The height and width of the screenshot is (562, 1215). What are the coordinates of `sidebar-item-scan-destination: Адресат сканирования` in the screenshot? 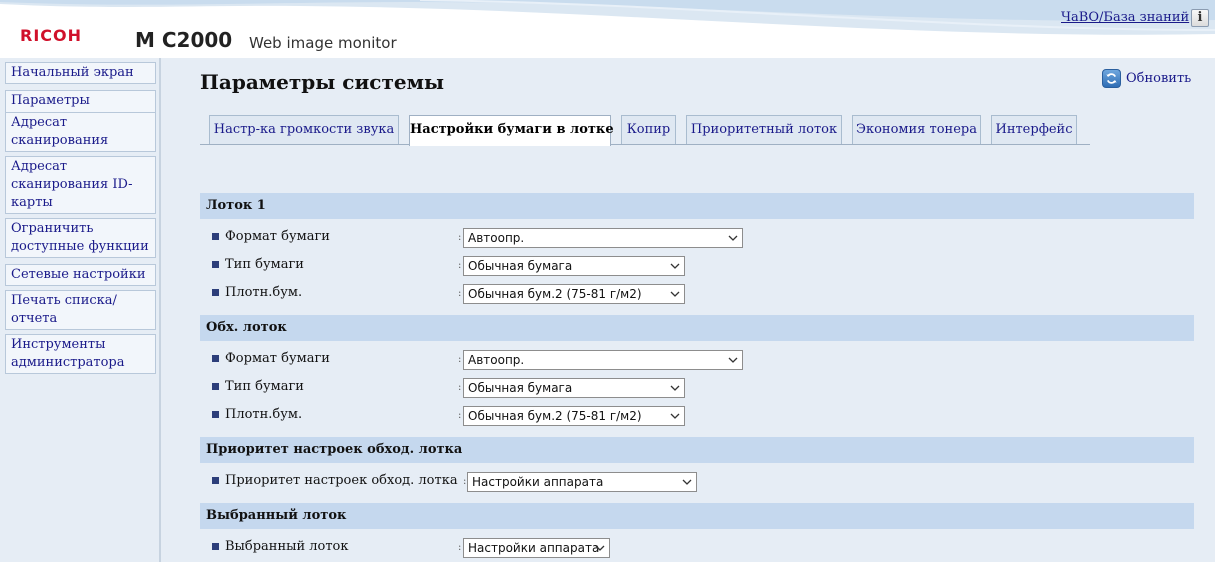 It's located at (80, 132).